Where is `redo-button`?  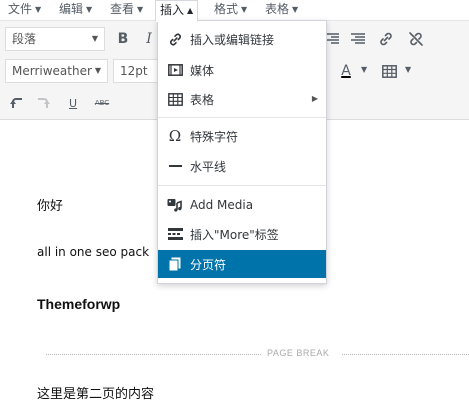
redo-button is located at coordinates (43, 103).